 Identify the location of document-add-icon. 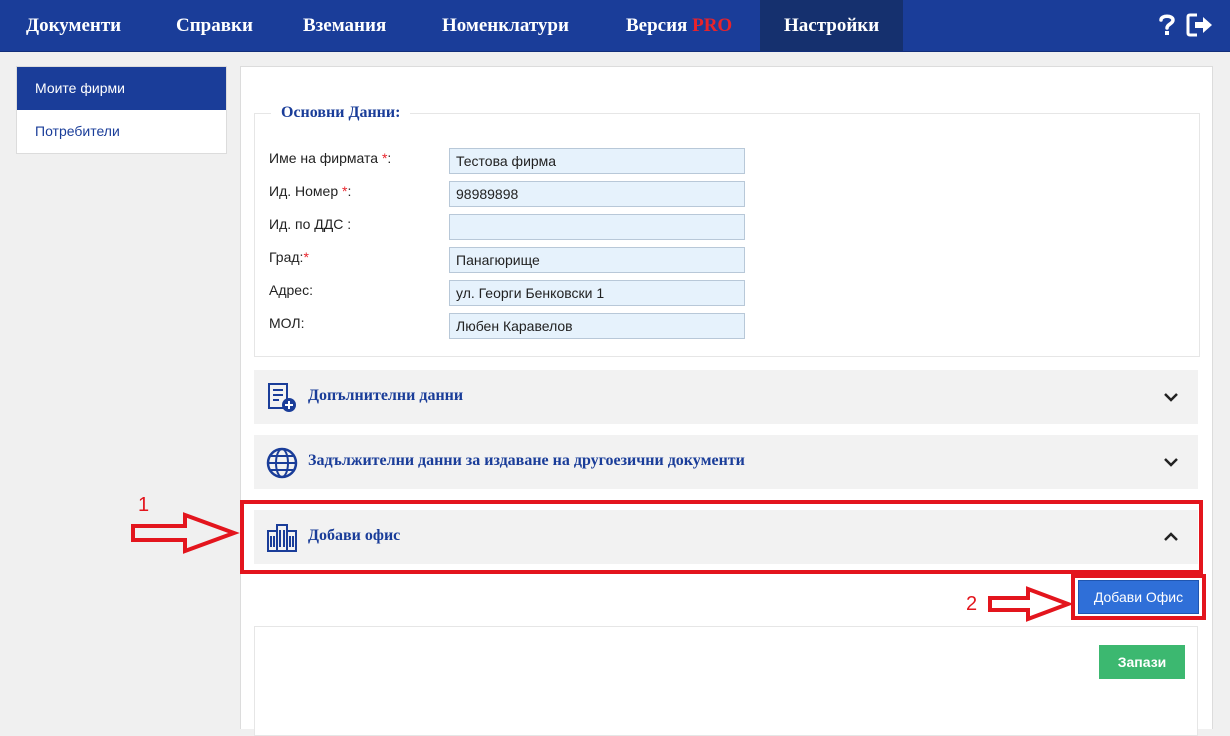
(282, 397).